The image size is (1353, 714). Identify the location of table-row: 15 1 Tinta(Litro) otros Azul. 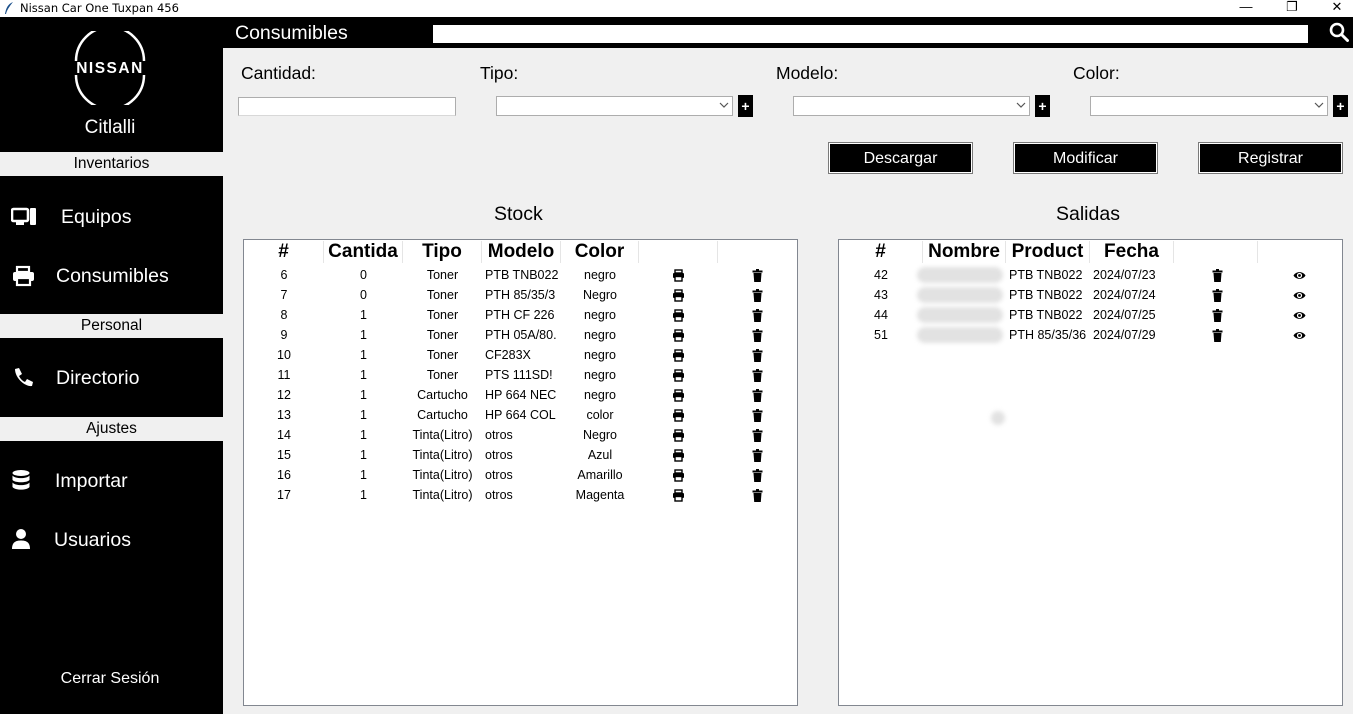
(520, 455).